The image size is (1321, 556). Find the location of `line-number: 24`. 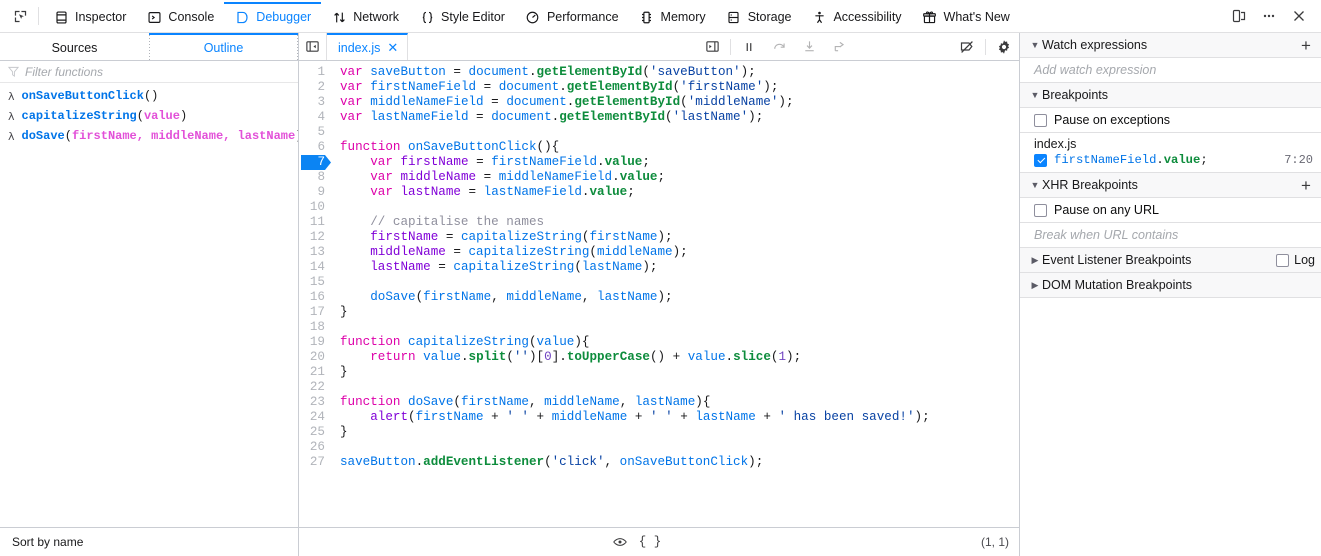

line-number: 24 is located at coordinates (316, 417).